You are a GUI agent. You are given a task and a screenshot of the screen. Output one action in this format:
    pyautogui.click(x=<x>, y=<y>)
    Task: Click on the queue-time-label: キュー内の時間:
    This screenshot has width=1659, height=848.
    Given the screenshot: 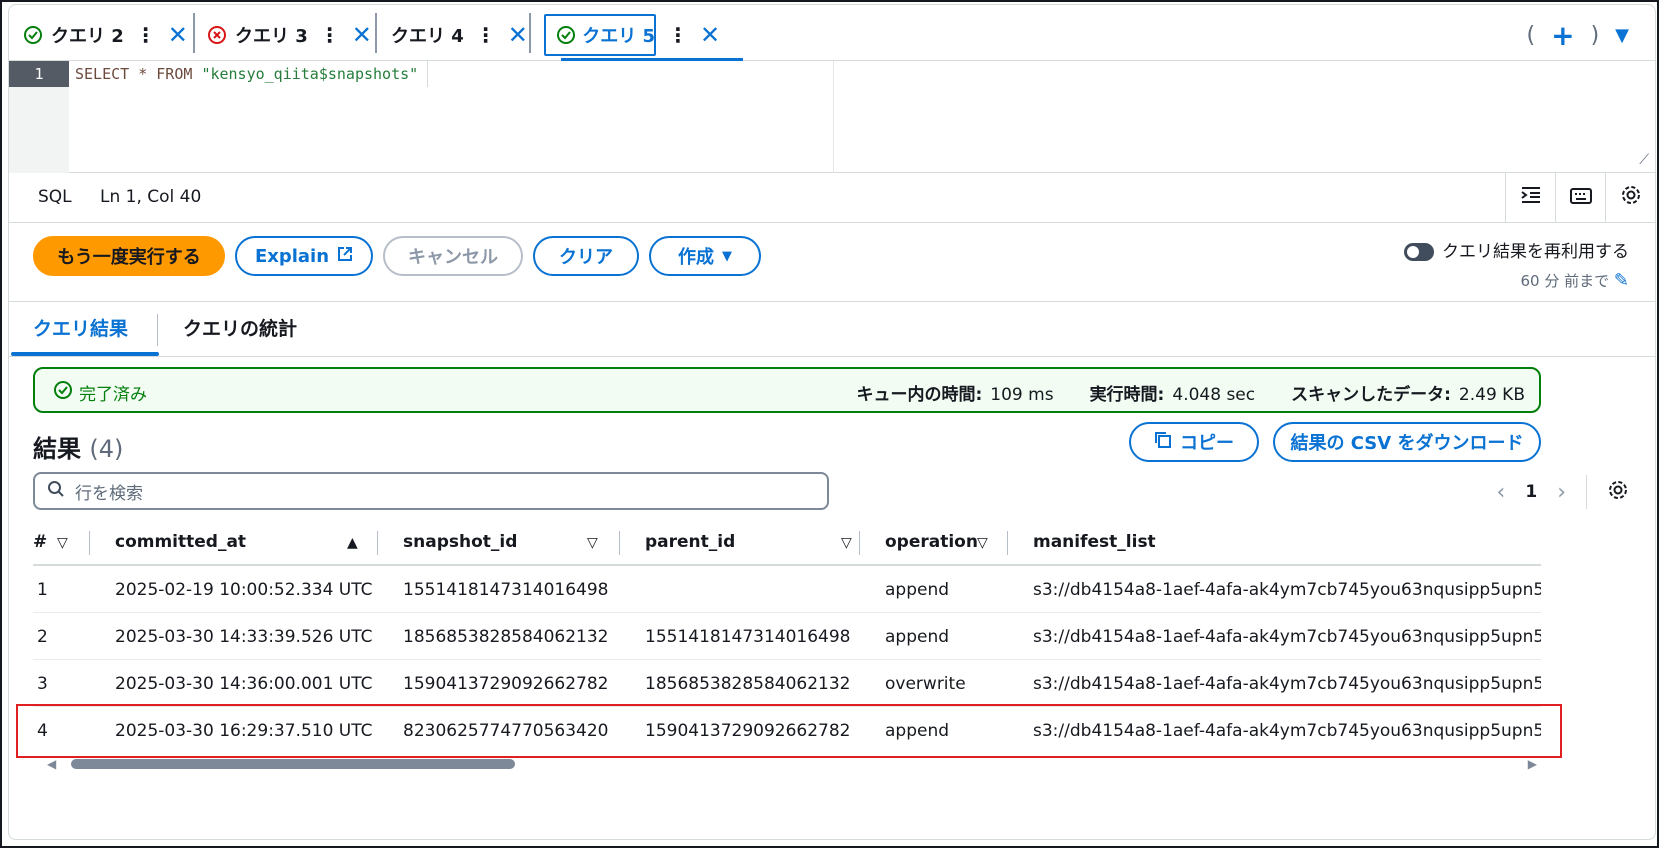 What is the action you would take?
    pyautogui.click(x=919, y=395)
    